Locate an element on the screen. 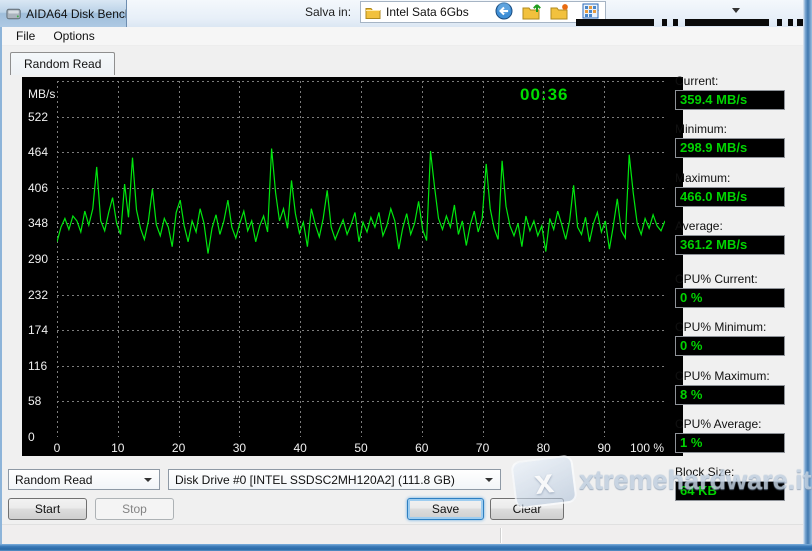 The width and height of the screenshot is (812, 551). folder-up-icon is located at coordinates (531, 11).